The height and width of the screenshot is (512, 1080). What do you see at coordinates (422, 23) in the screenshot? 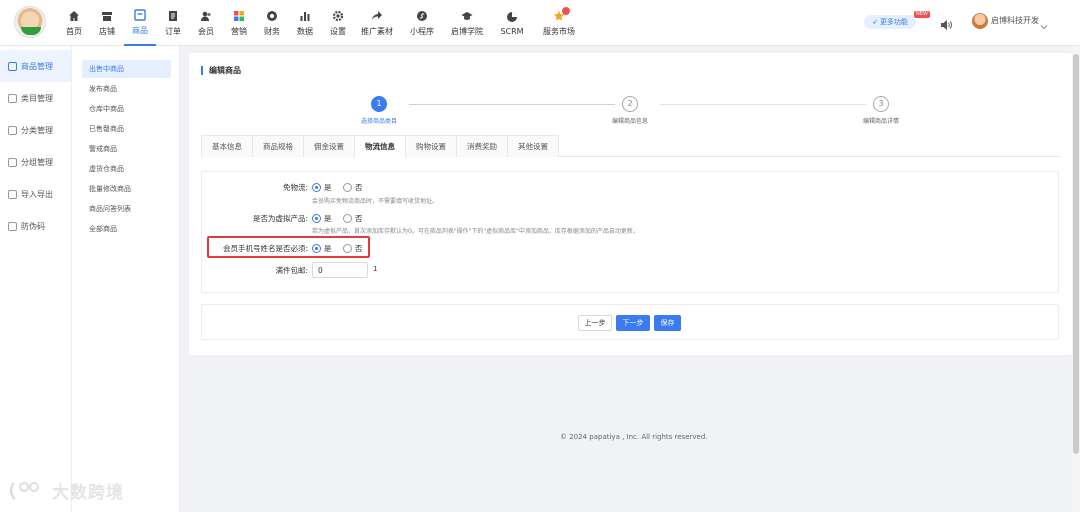
I see `nav-miniprogram: 小程序` at bounding box center [422, 23].